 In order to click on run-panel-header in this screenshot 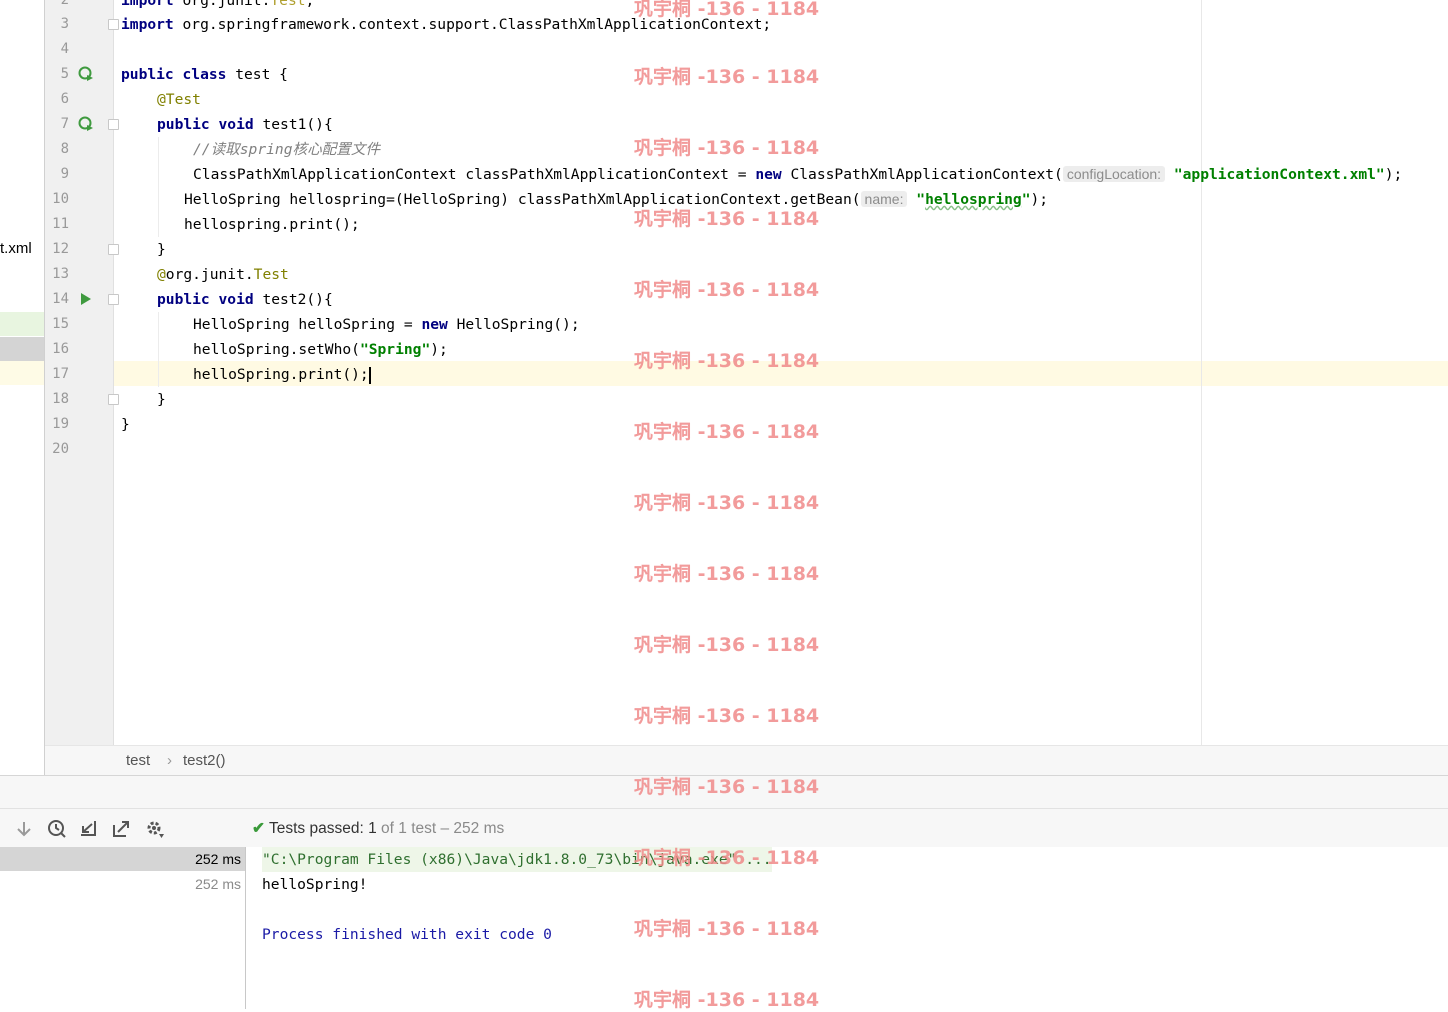, I will do `click(724, 792)`.